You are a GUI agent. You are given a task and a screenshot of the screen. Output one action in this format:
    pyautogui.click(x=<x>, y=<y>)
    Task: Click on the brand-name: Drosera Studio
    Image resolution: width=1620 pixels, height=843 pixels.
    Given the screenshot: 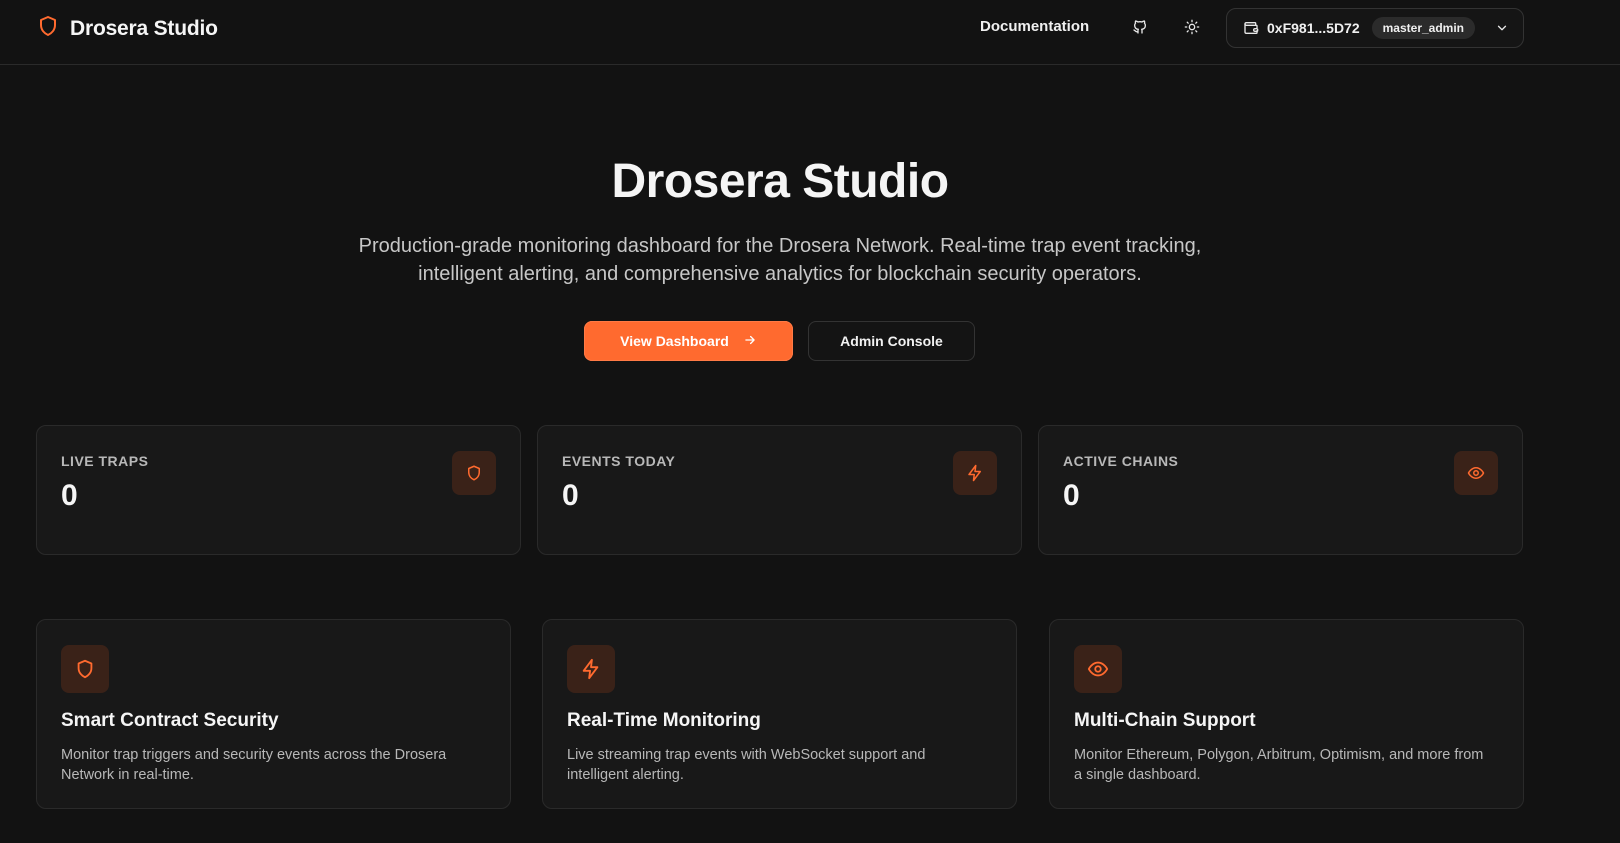 What is the action you would take?
    pyautogui.click(x=144, y=28)
    